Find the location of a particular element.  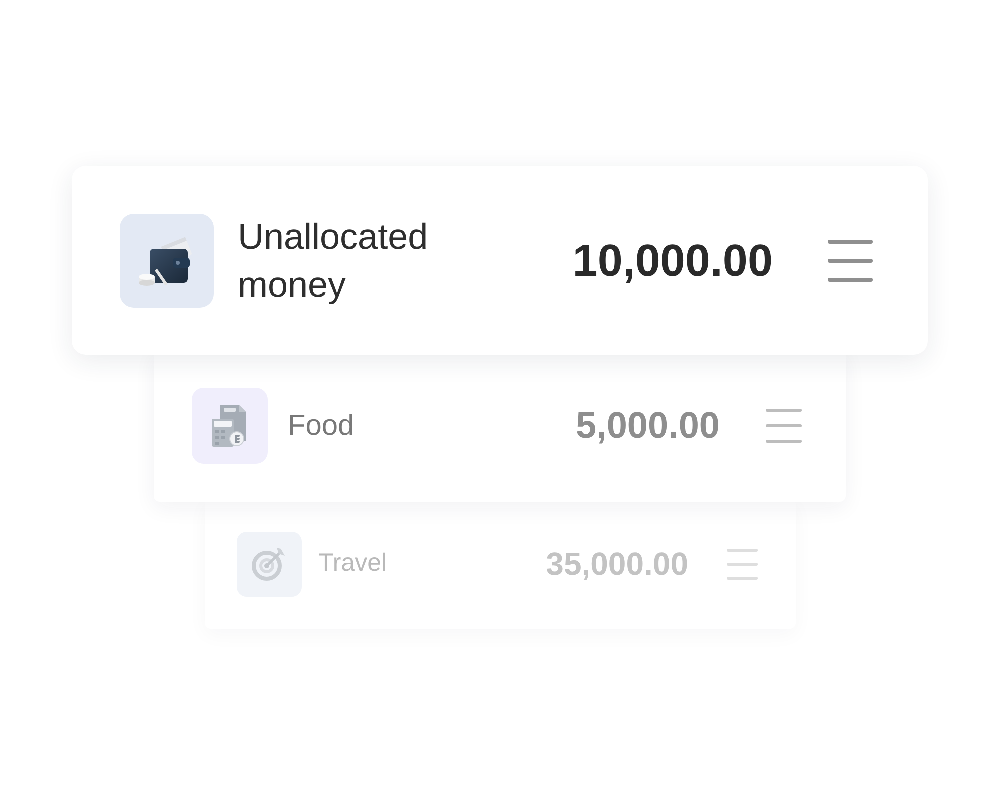

category-name: Unallocated money is located at coordinates (334, 260).